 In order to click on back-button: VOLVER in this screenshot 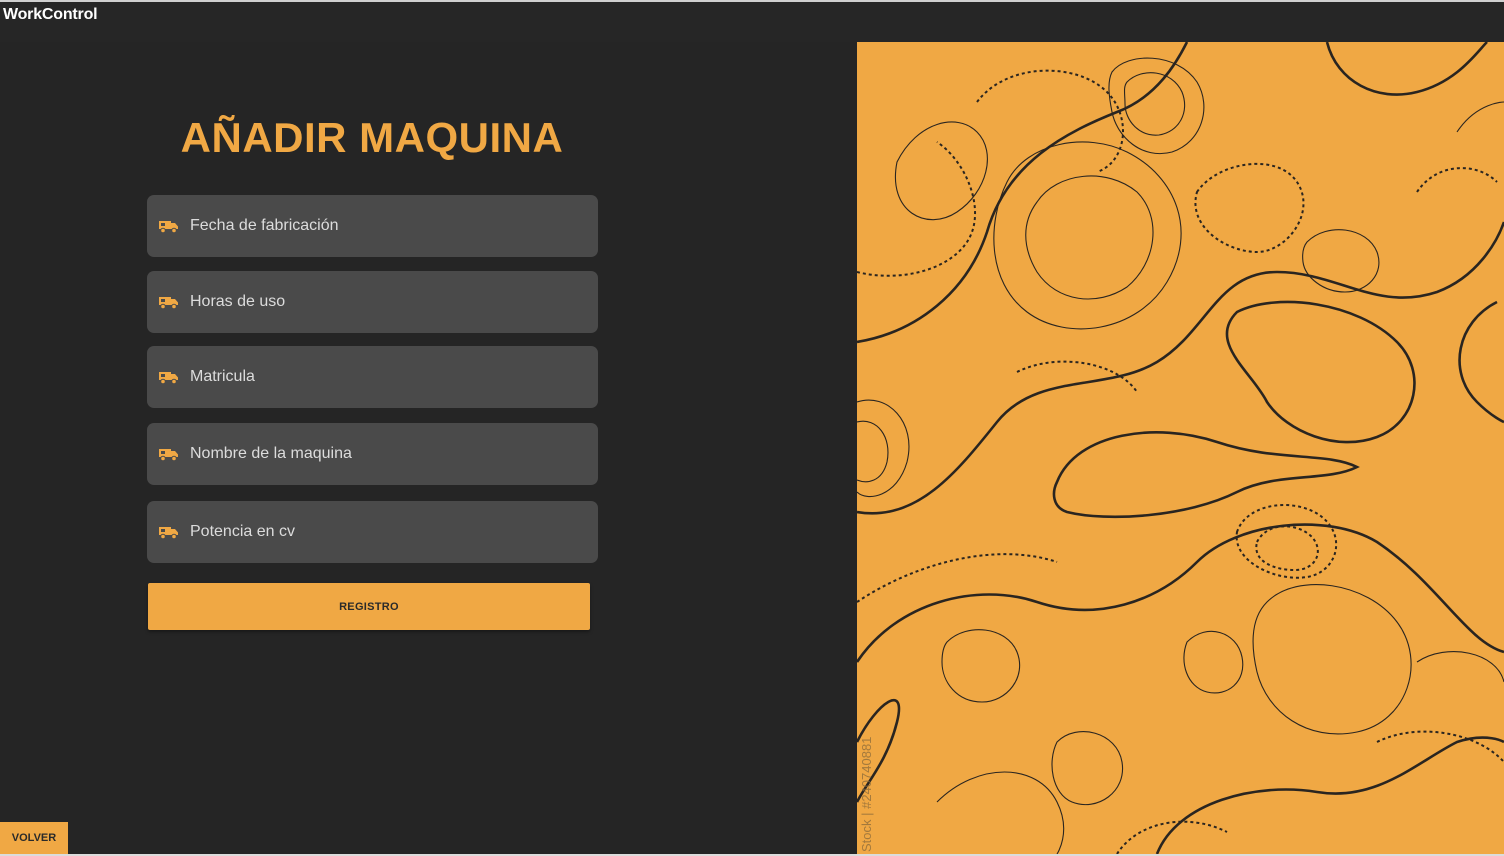, I will do `click(34, 838)`.